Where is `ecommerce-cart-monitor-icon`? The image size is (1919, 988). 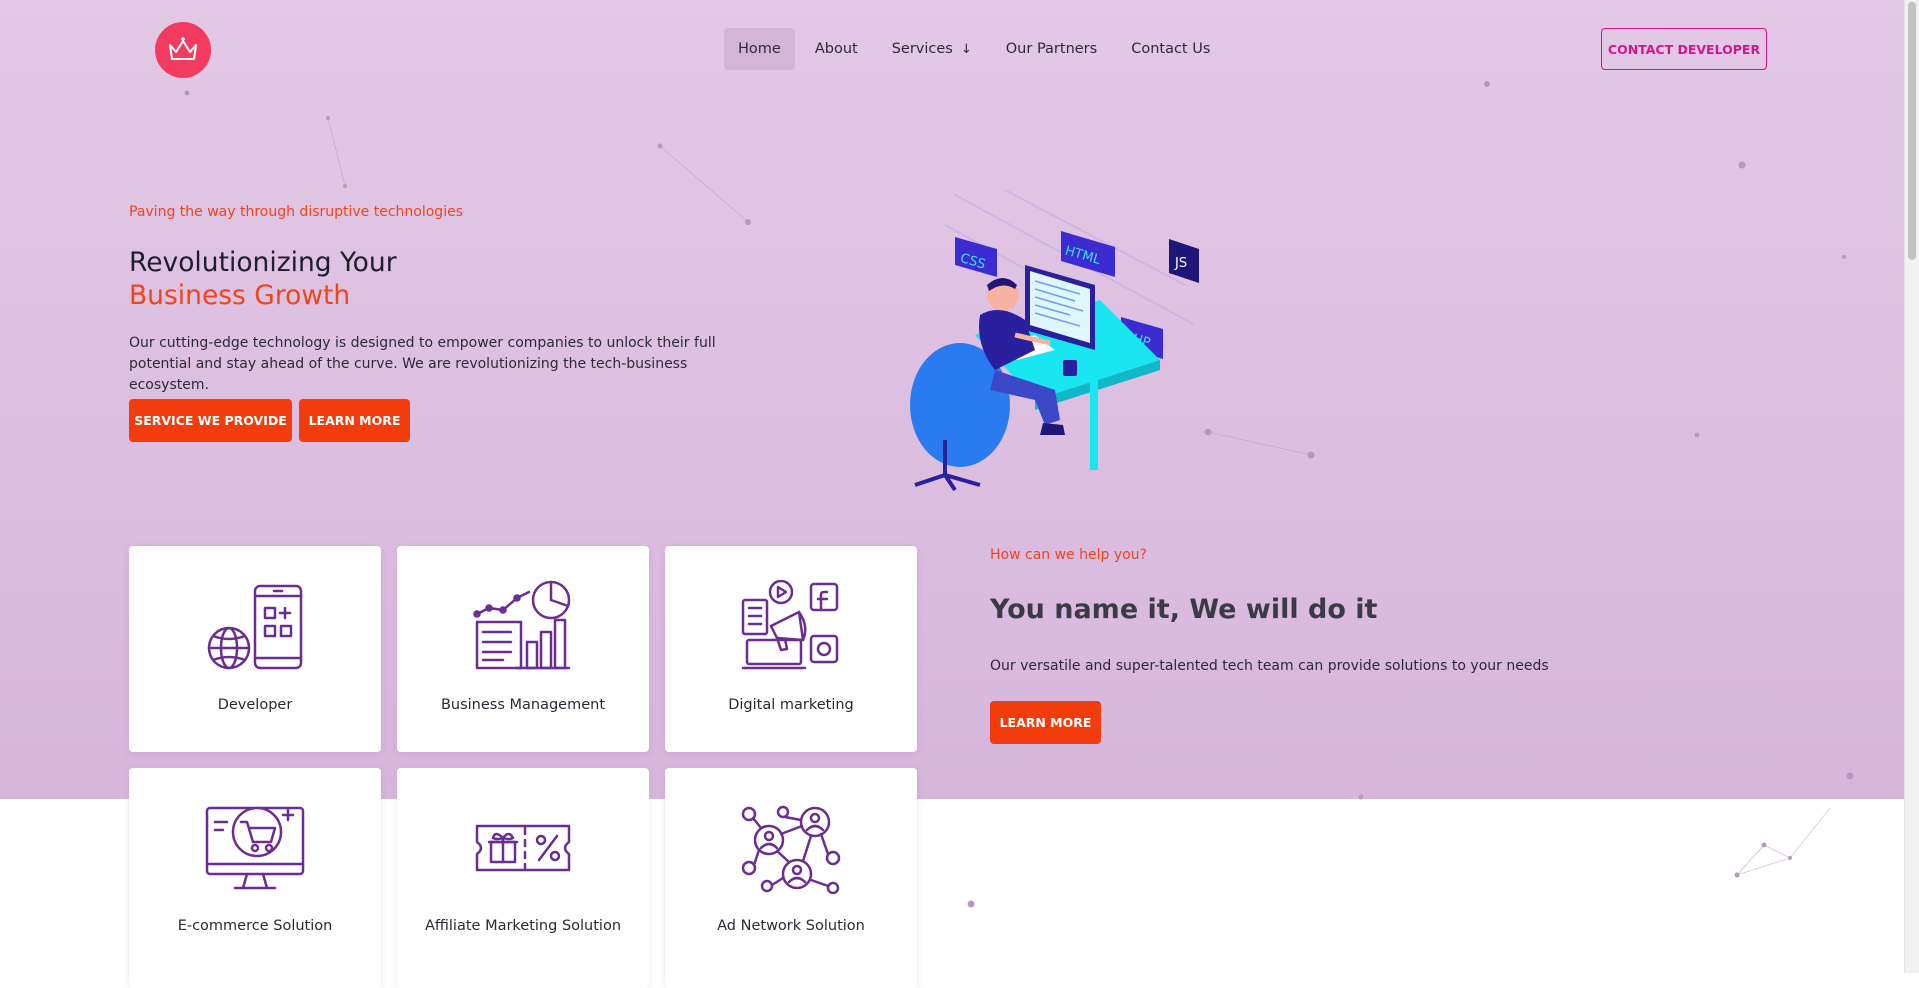
ecommerce-cart-monitor-icon is located at coordinates (255, 848).